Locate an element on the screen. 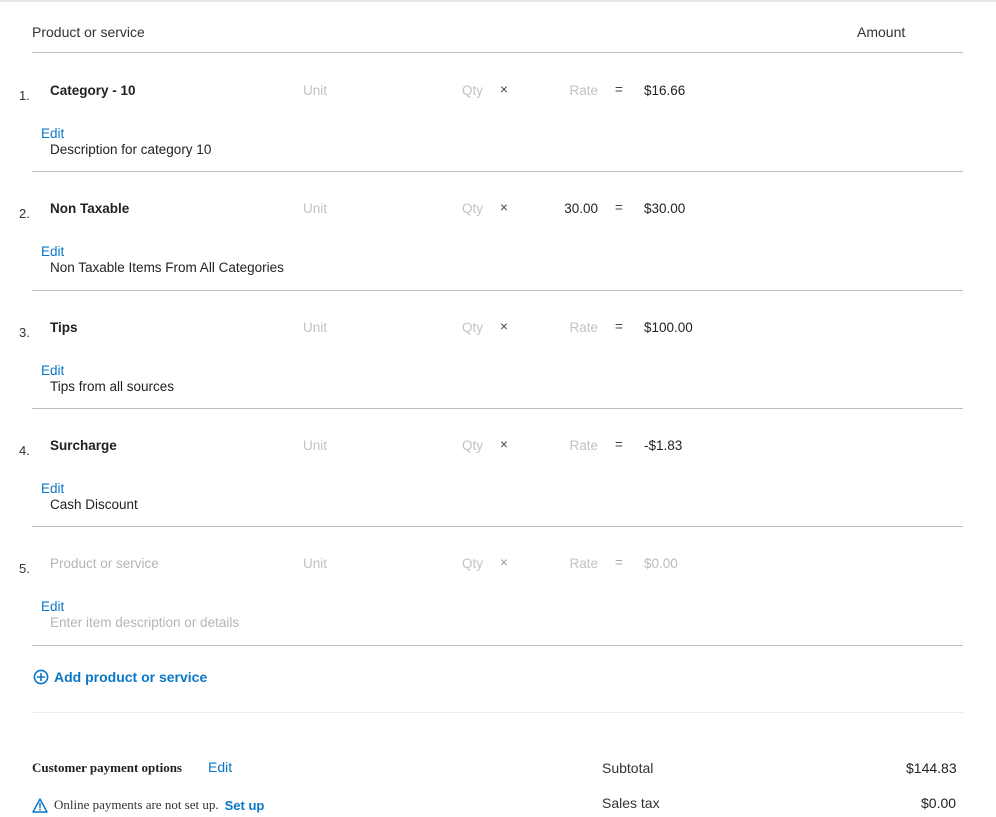 This screenshot has height=817, width=996. line-number: 4. is located at coordinates (24, 450).